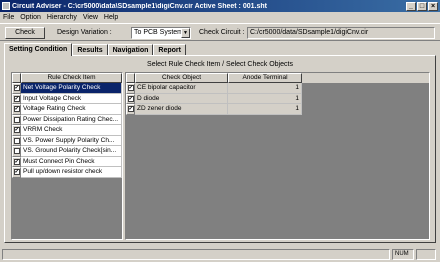 Image resolution: width=440 pixels, height=262 pixels. I want to click on menu-help: Help, so click(111, 17).